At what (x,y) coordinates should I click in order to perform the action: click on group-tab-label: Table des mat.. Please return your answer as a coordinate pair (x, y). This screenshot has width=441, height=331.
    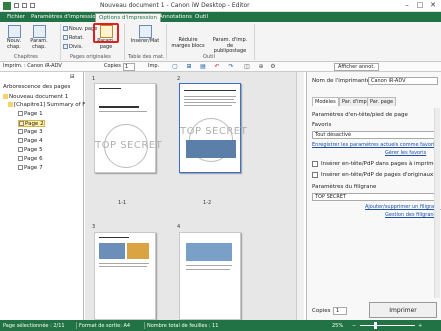
    Looking at the image, I should click on (146, 57).